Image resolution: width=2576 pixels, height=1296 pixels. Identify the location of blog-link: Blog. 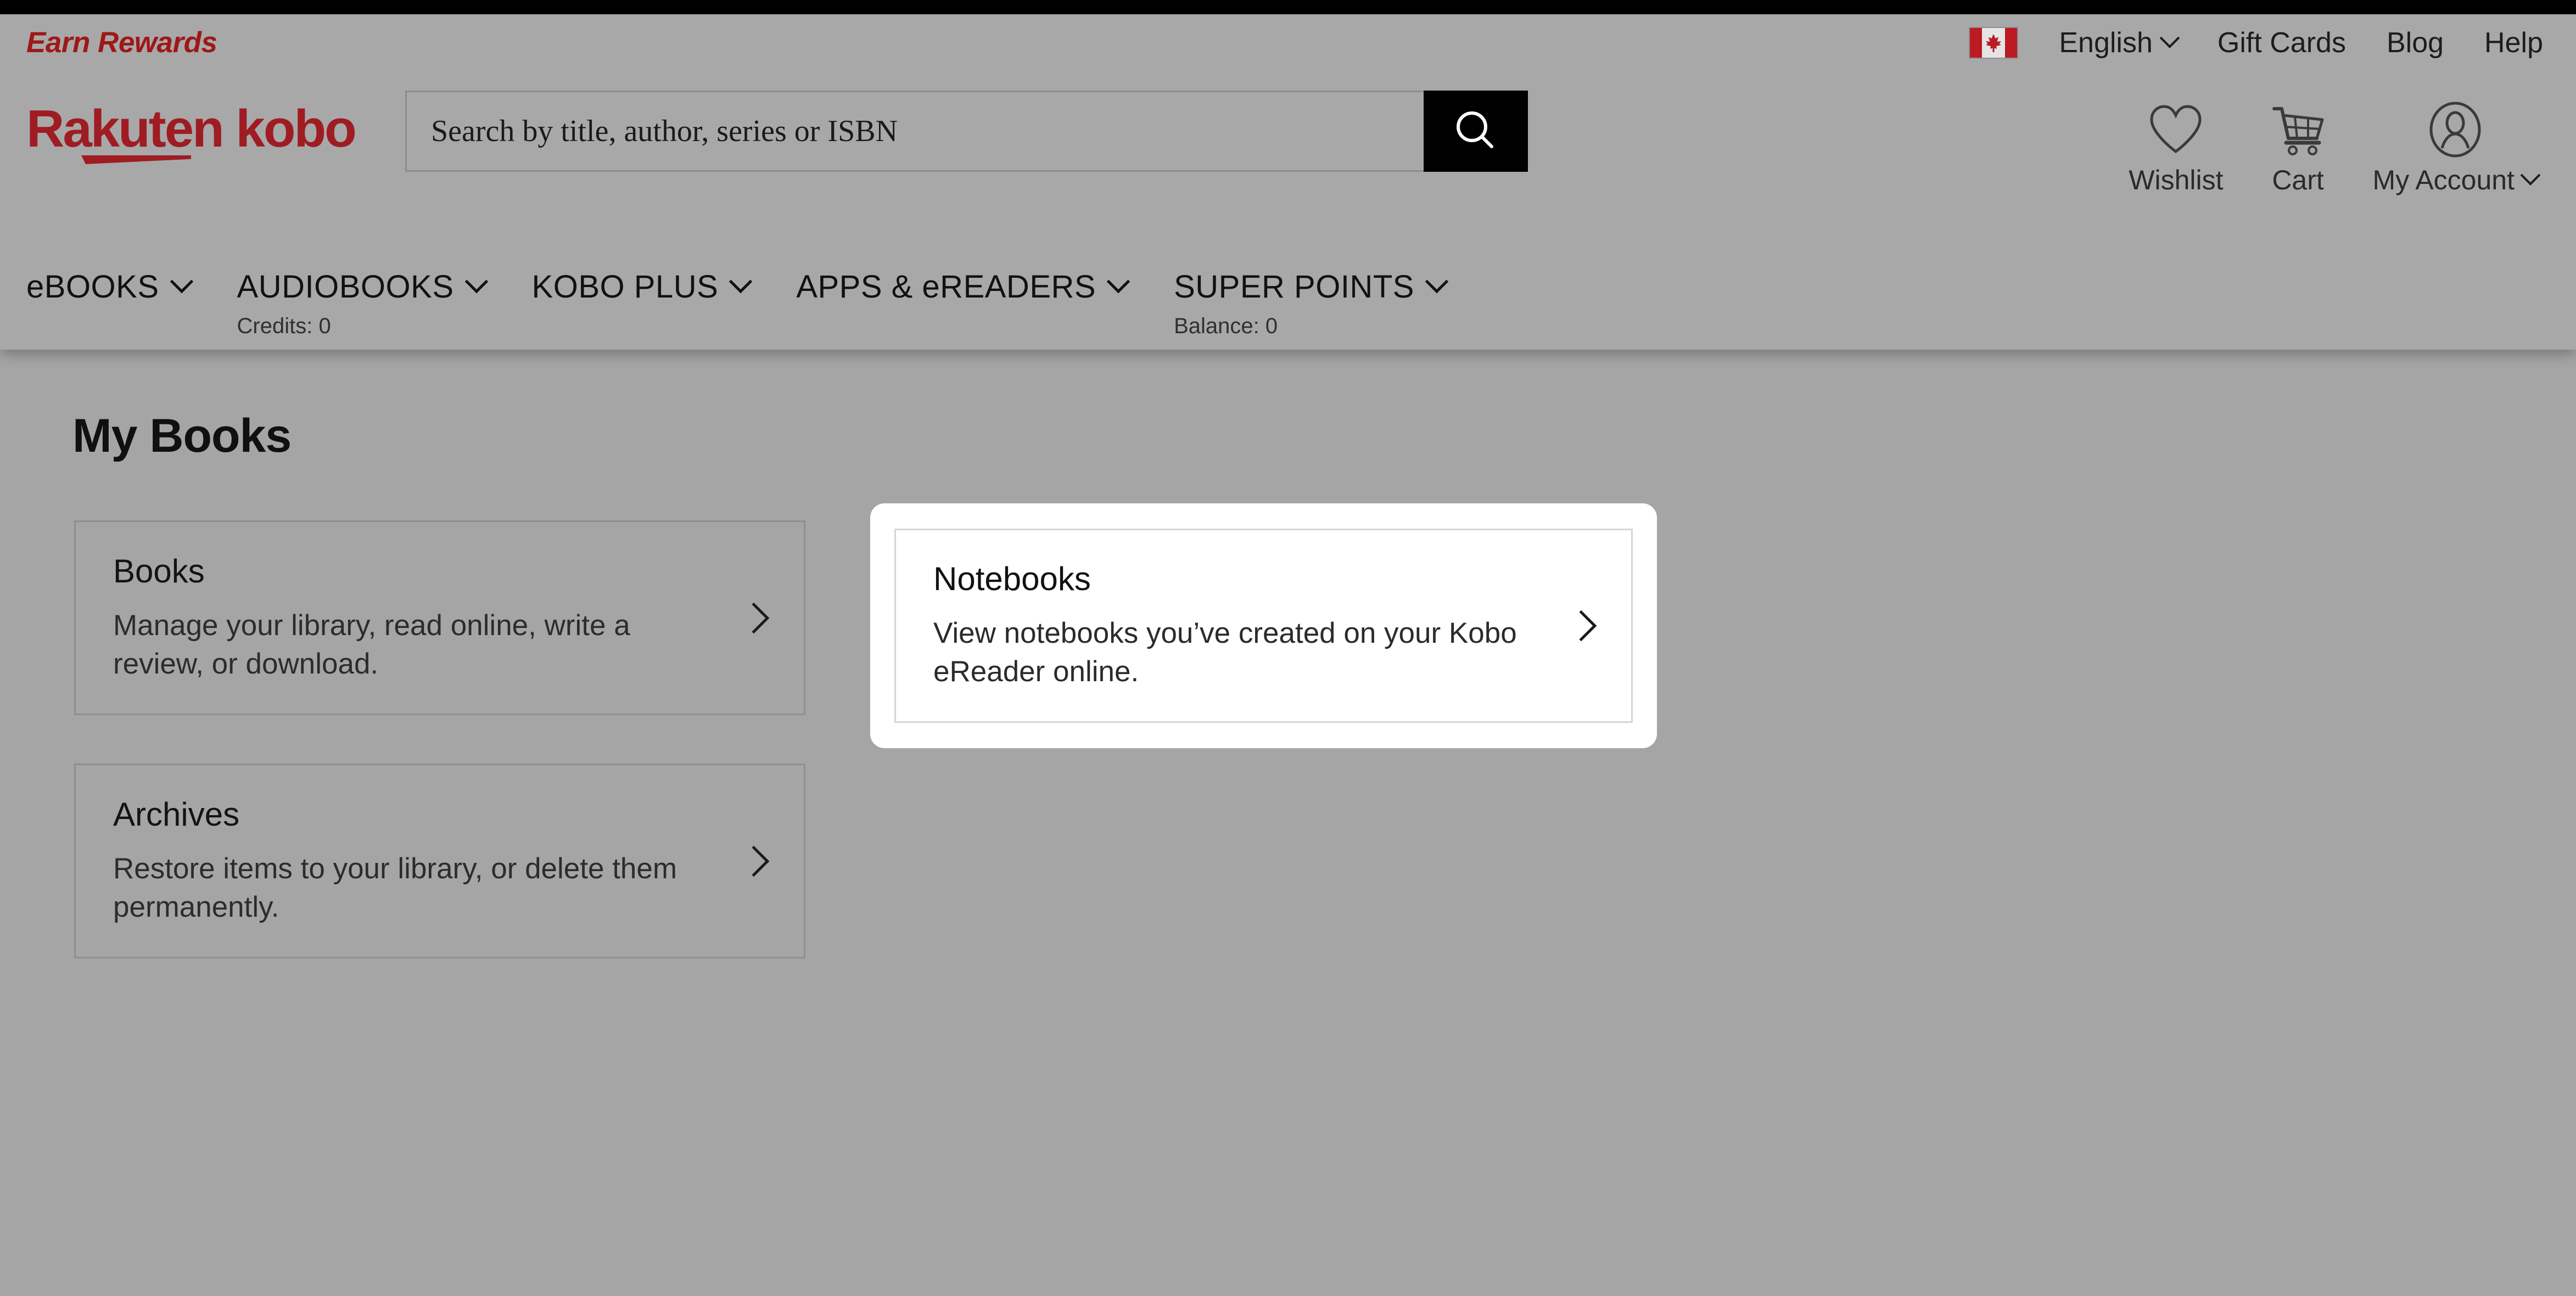
(2415, 43).